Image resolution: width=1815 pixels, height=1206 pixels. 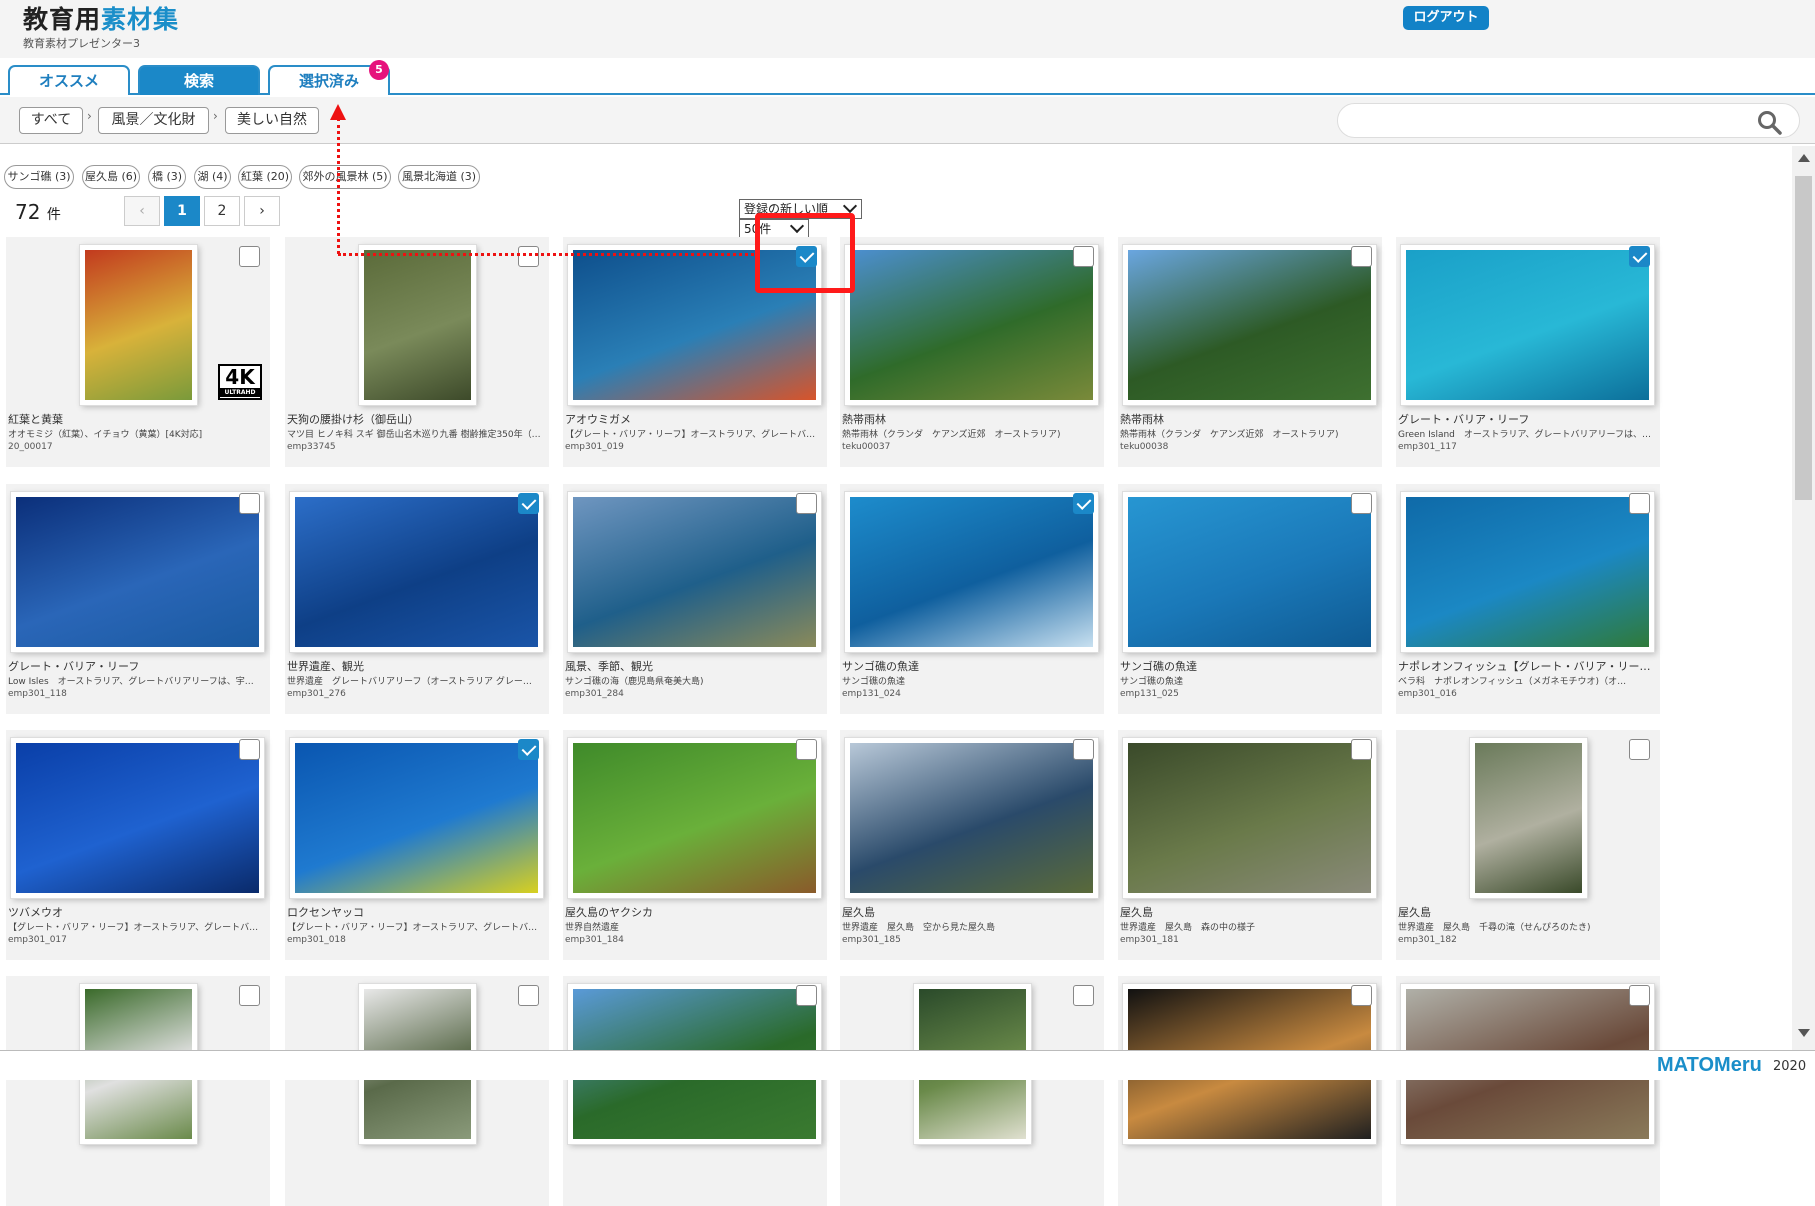 What do you see at coordinates (240, 392) in the screenshot?
I see `4k-badge-sub: ULTRAHD` at bounding box center [240, 392].